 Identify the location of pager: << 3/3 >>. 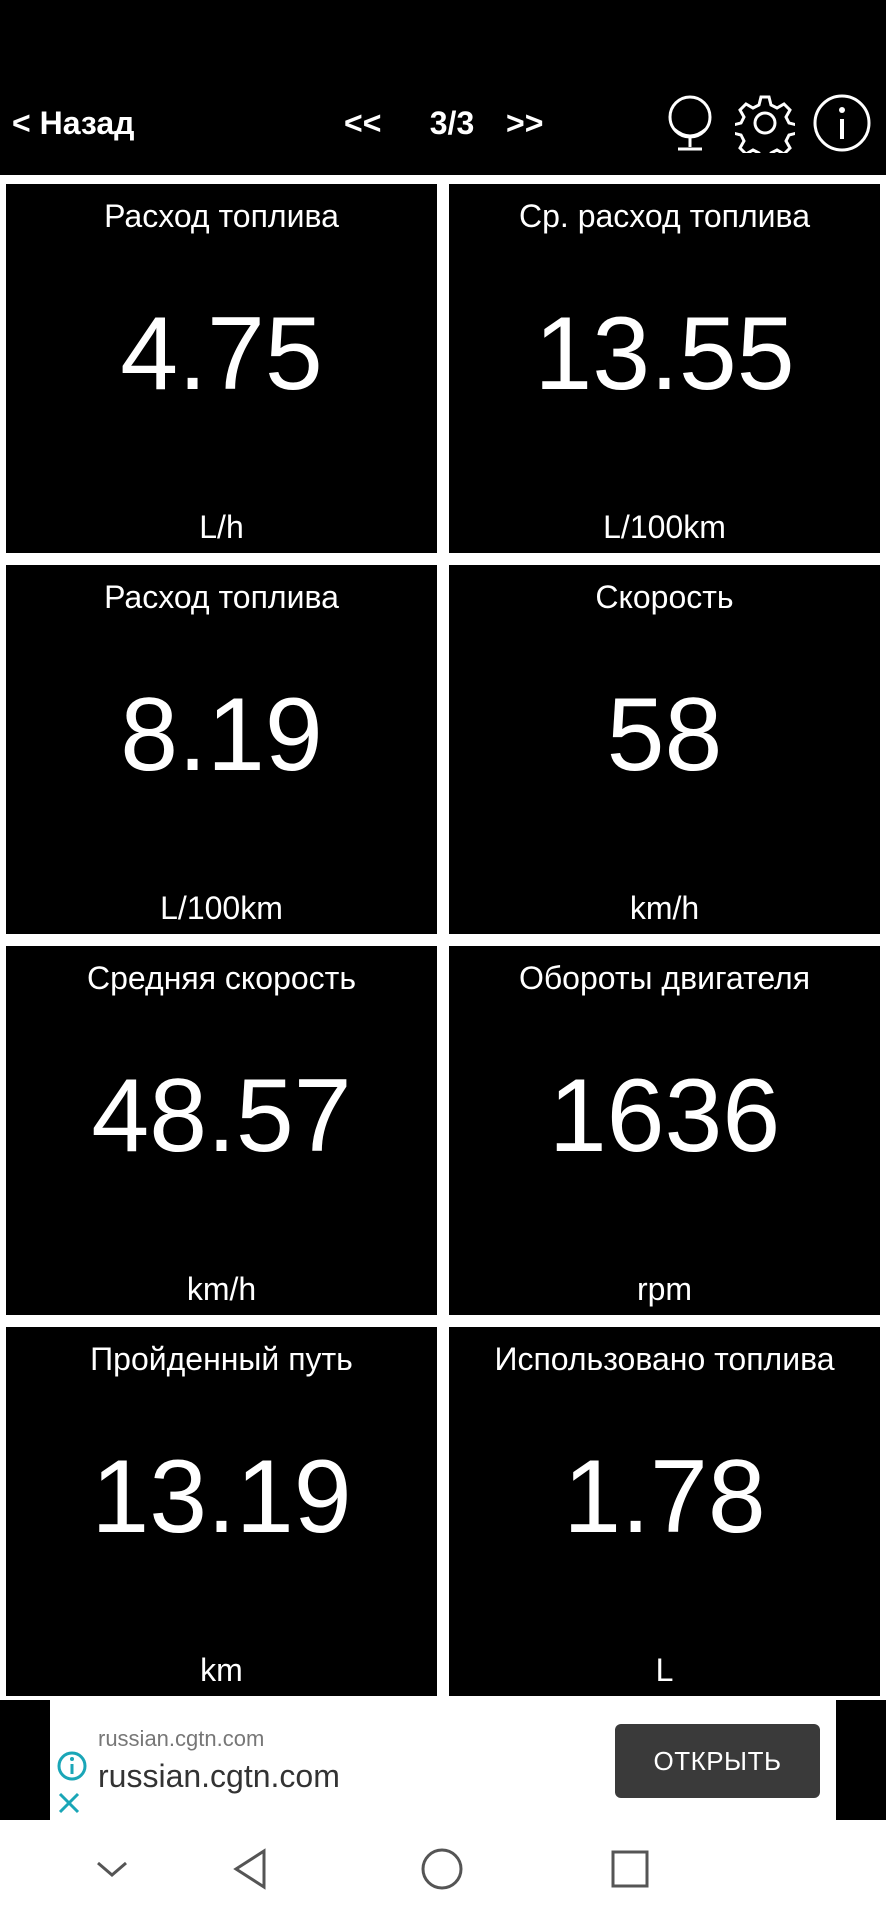
(455, 123).